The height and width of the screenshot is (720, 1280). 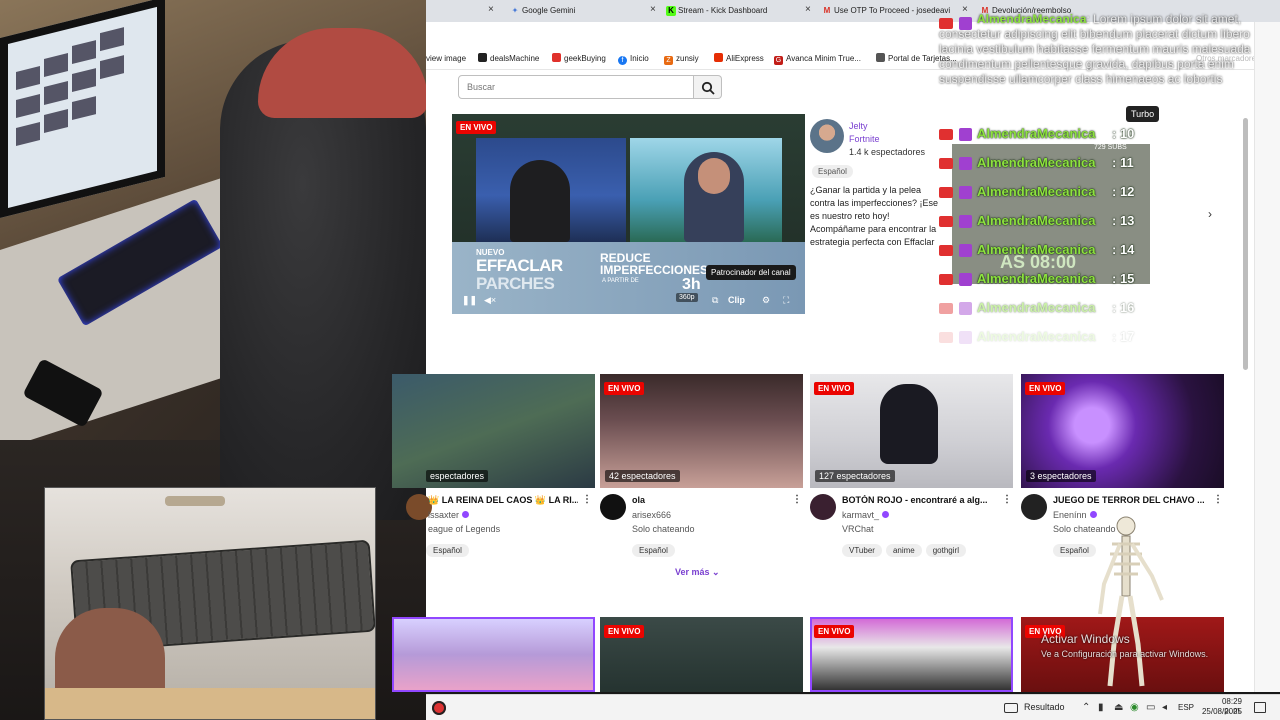 I want to click on mute-icon: ◀×, so click(x=490, y=300).